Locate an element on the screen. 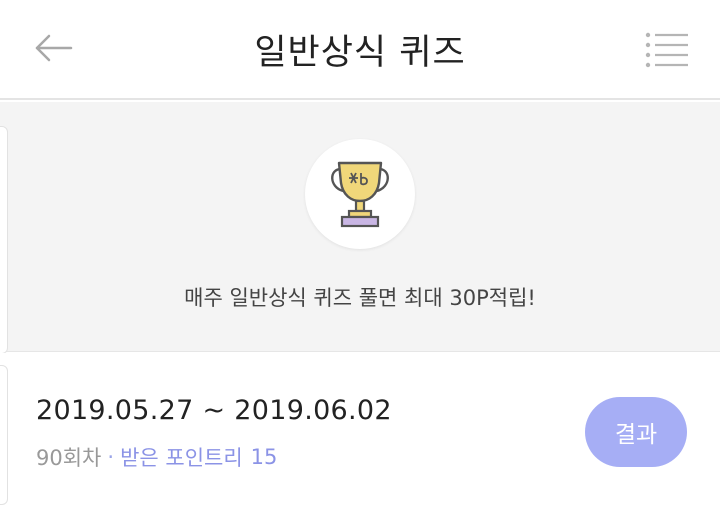 Image resolution: width=720 pixels, height=505 pixels. result-button: 결과 is located at coordinates (636, 432).